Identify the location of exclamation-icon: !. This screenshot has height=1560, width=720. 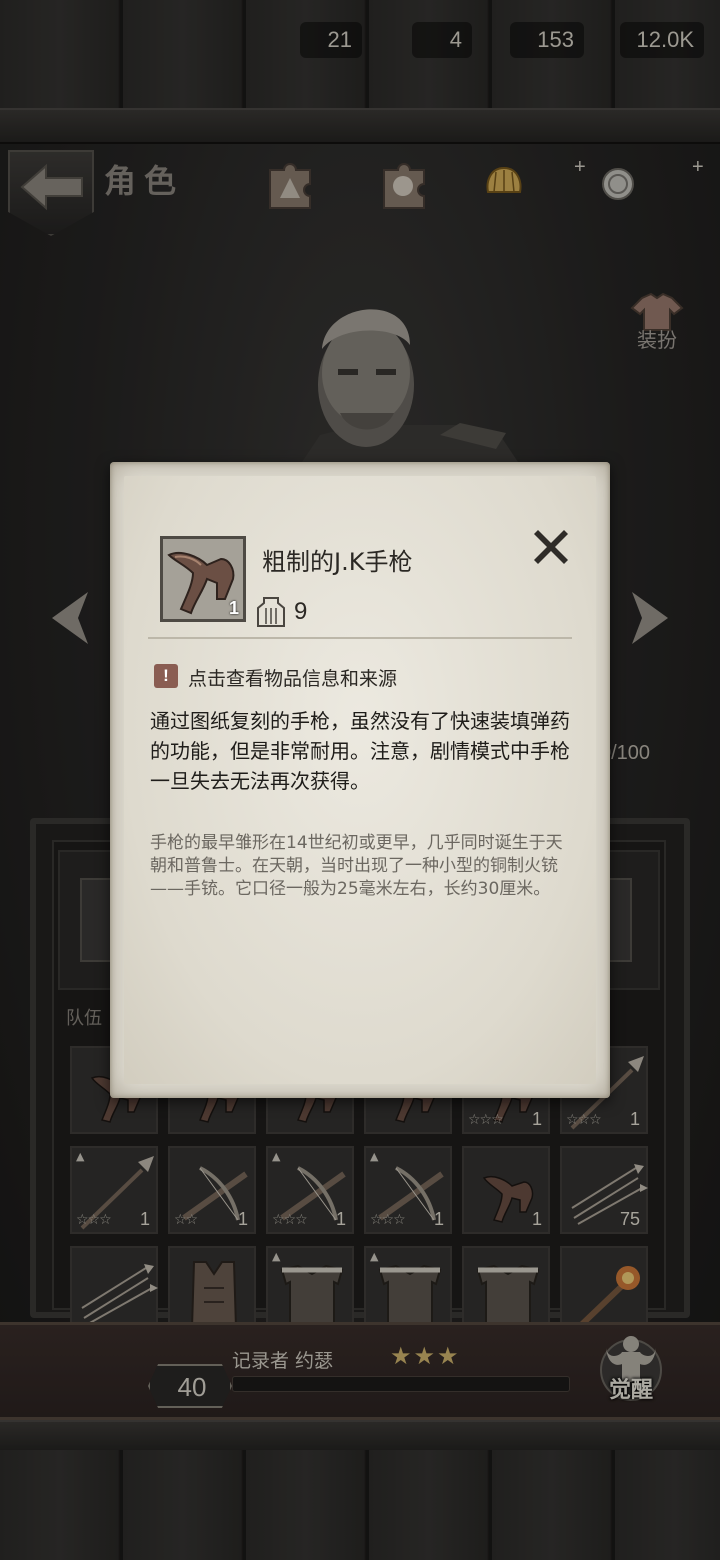
(166, 676).